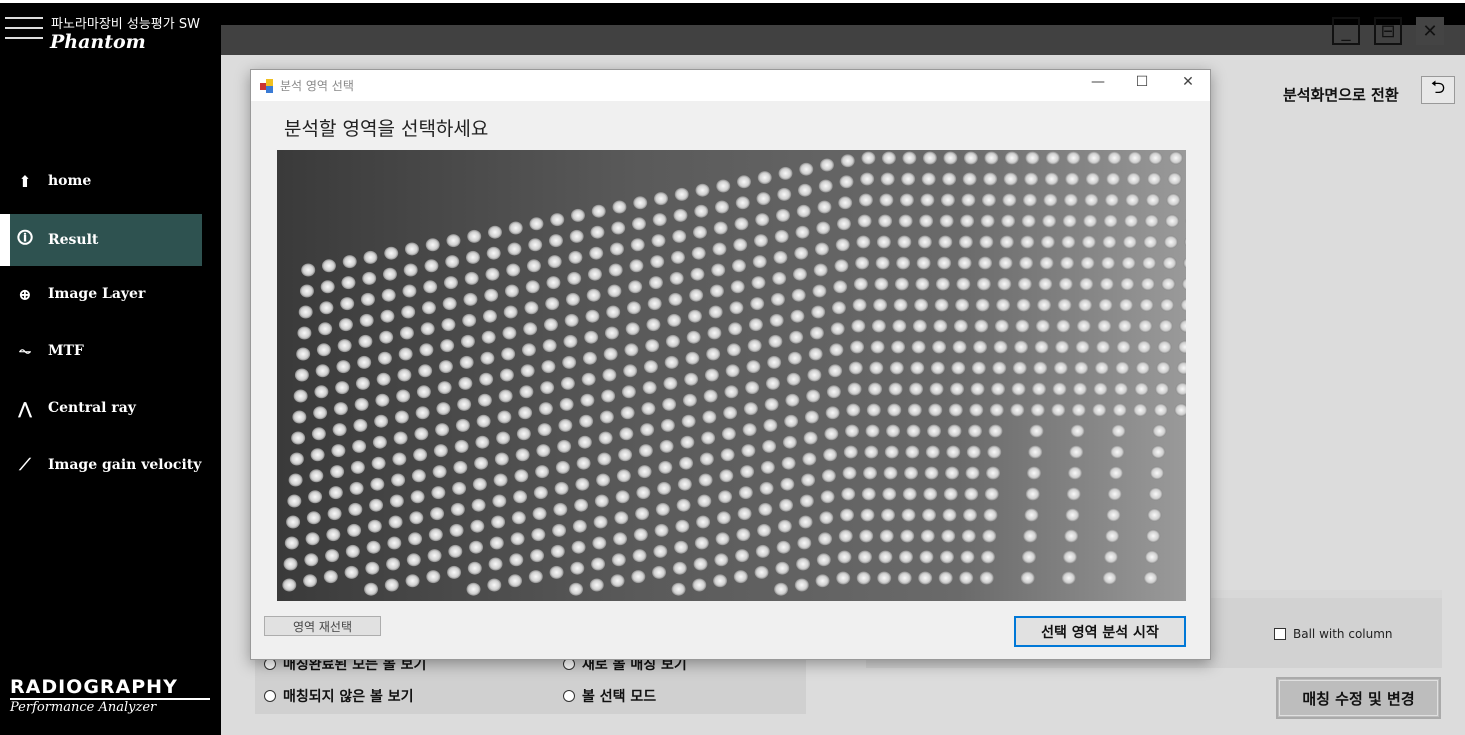 Image resolution: width=1465 pixels, height=735 pixels. What do you see at coordinates (1188, 82) in the screenshot?
I see `dialog-close-button: ✕` at bounding box center [1188, 82].